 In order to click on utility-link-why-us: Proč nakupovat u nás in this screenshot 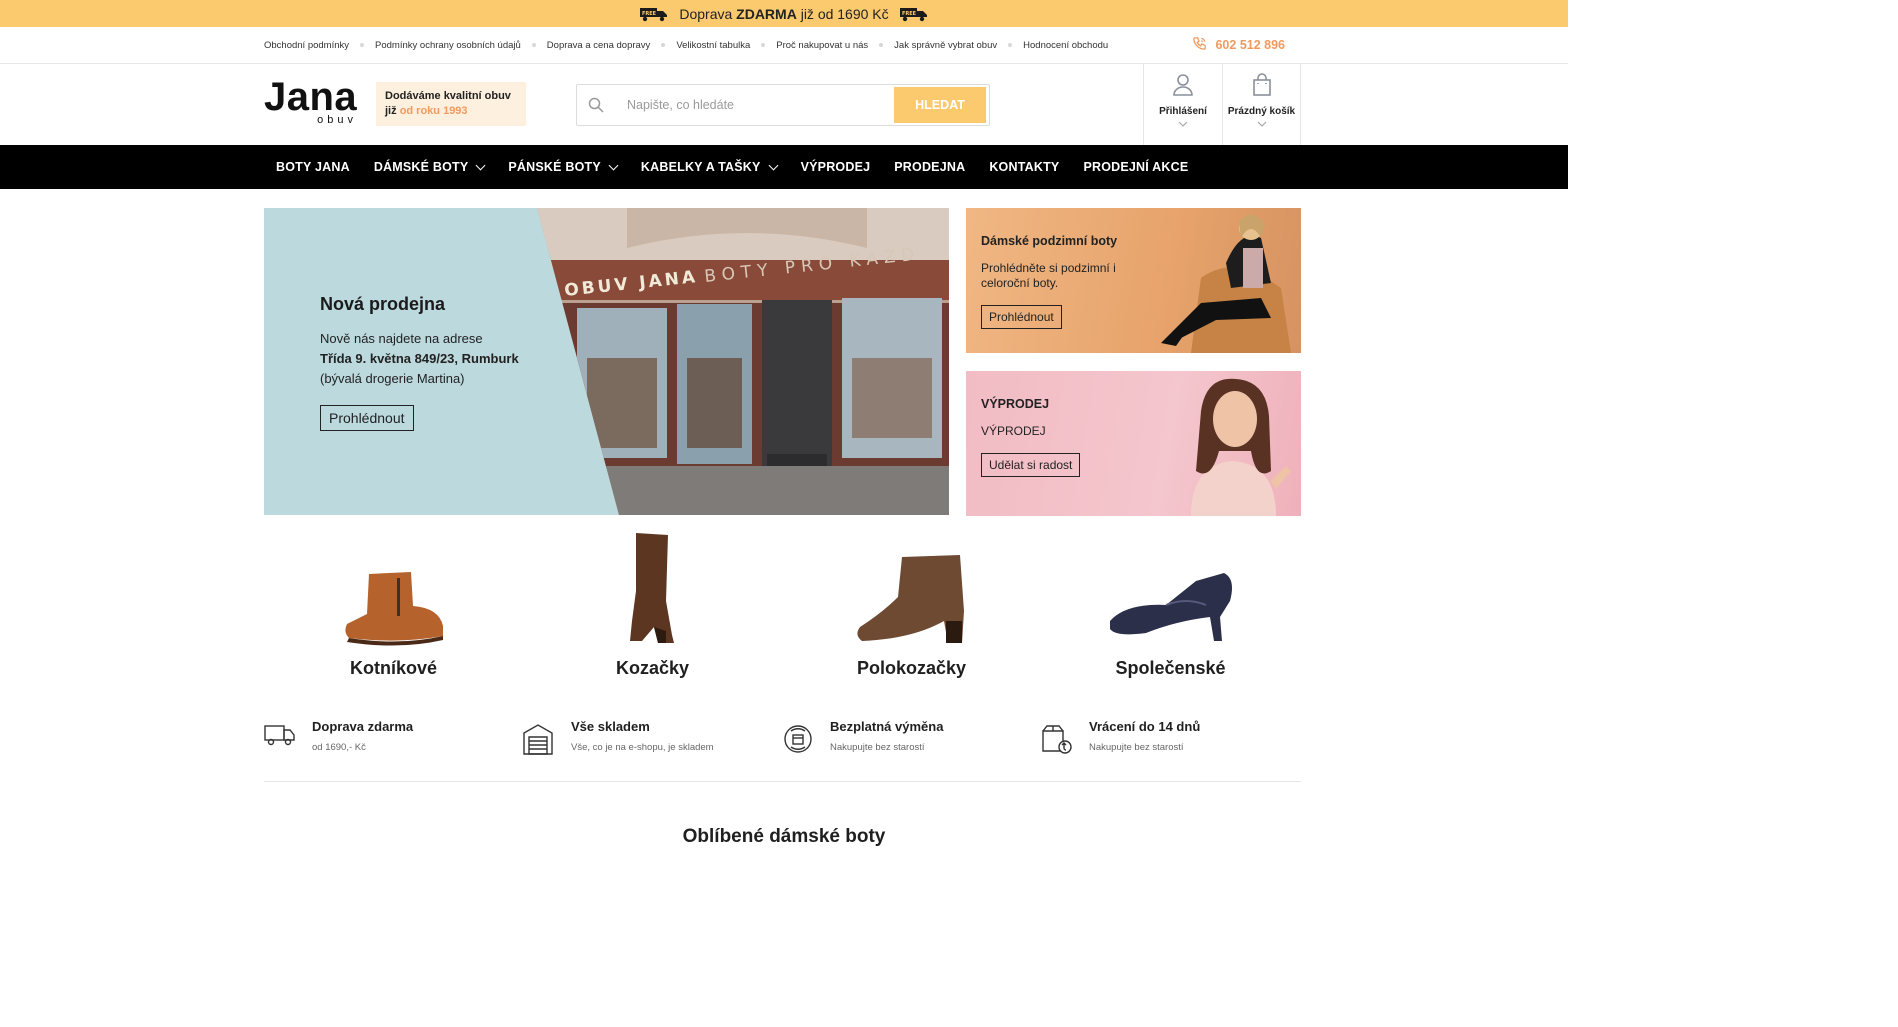, I will do `click(809, 45)`.